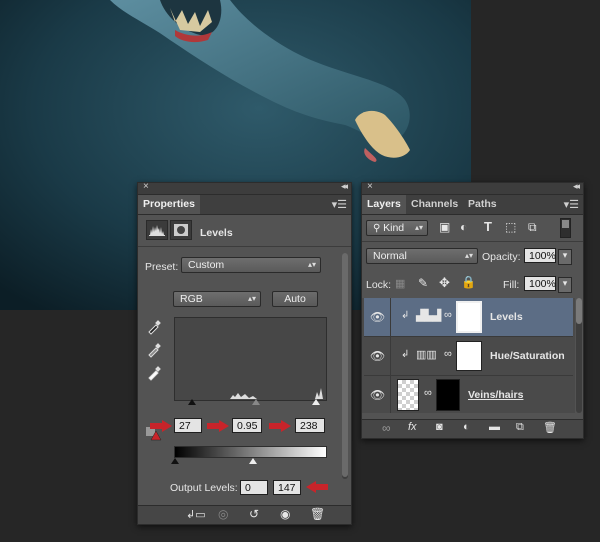 Image resolution: width=600 pixels, height=542 pixels. What do you see at coordinates (463, 227) in the screenshot?
I see `adjustment-filter-icon: ◐` at bounding box center [463, 227].